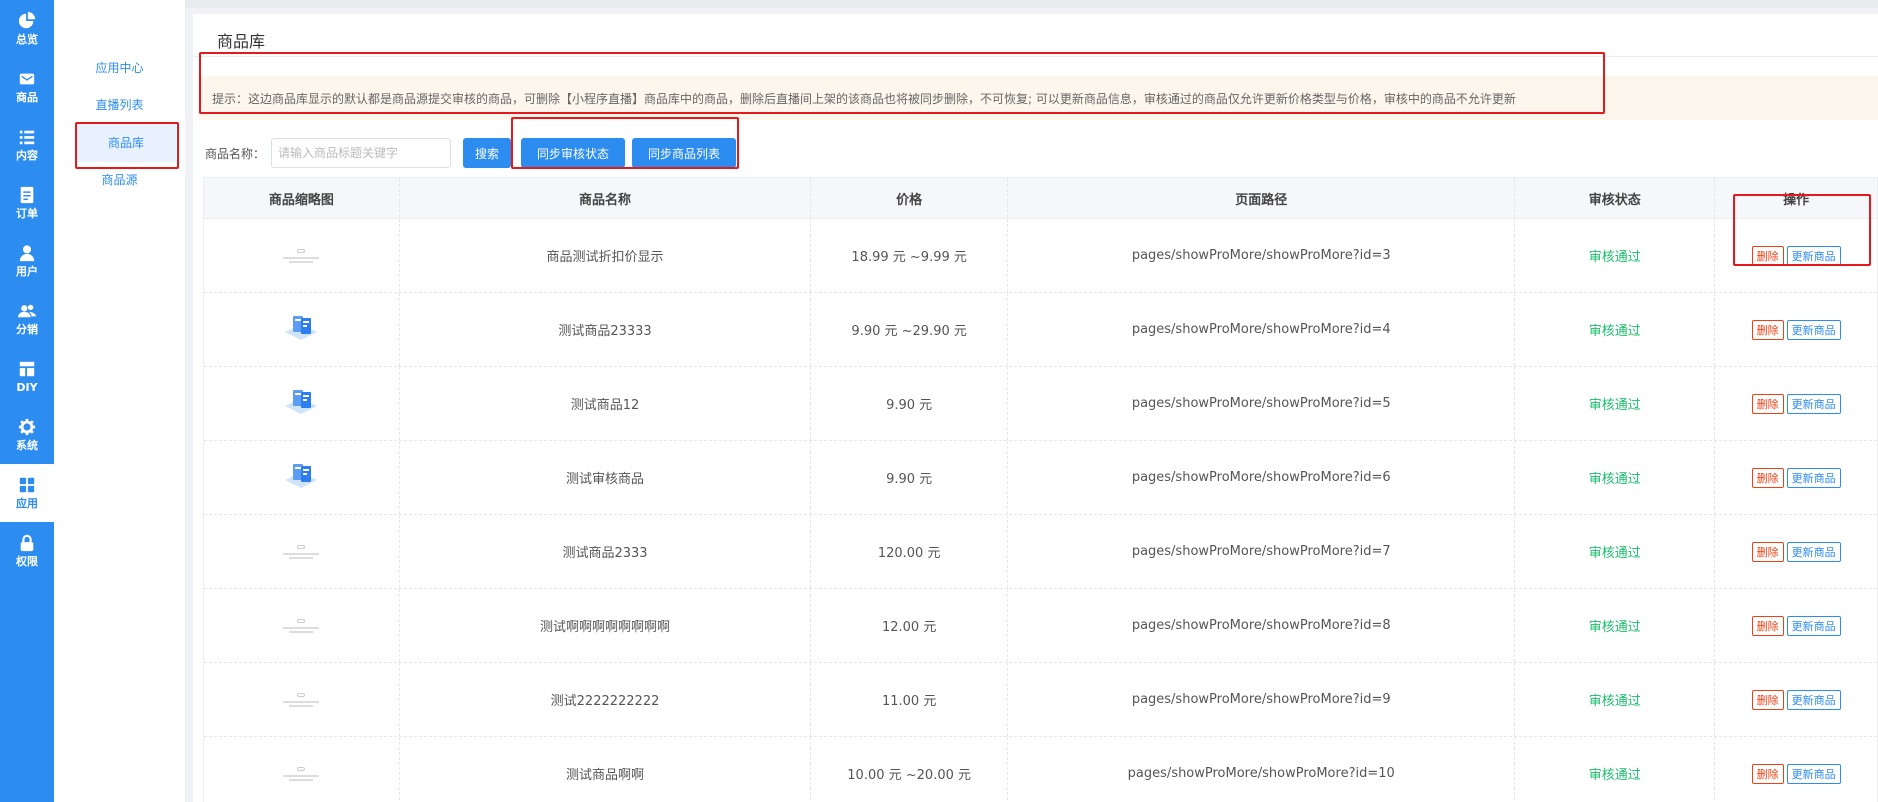 The image size is (1878, 802). Describe the element at coordinates (27, 39) in the screenshot. I see `rail-label: 总览` at that location.